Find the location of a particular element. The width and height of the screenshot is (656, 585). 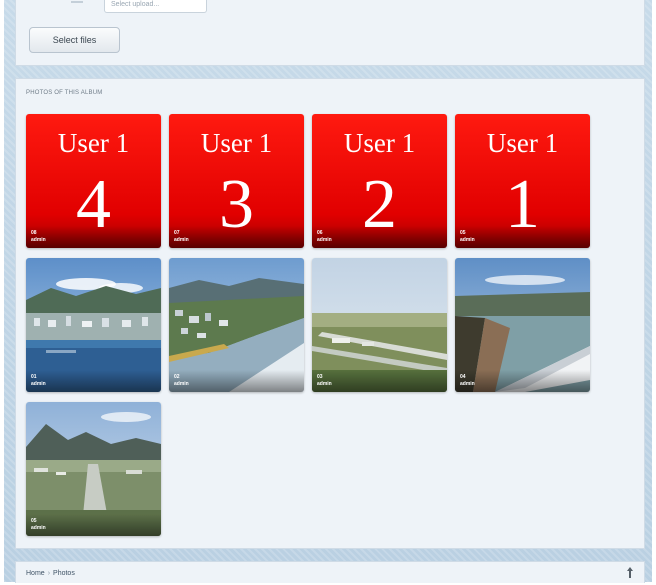

photo-thumb: 02 admin is located at coordinates (236, 325).